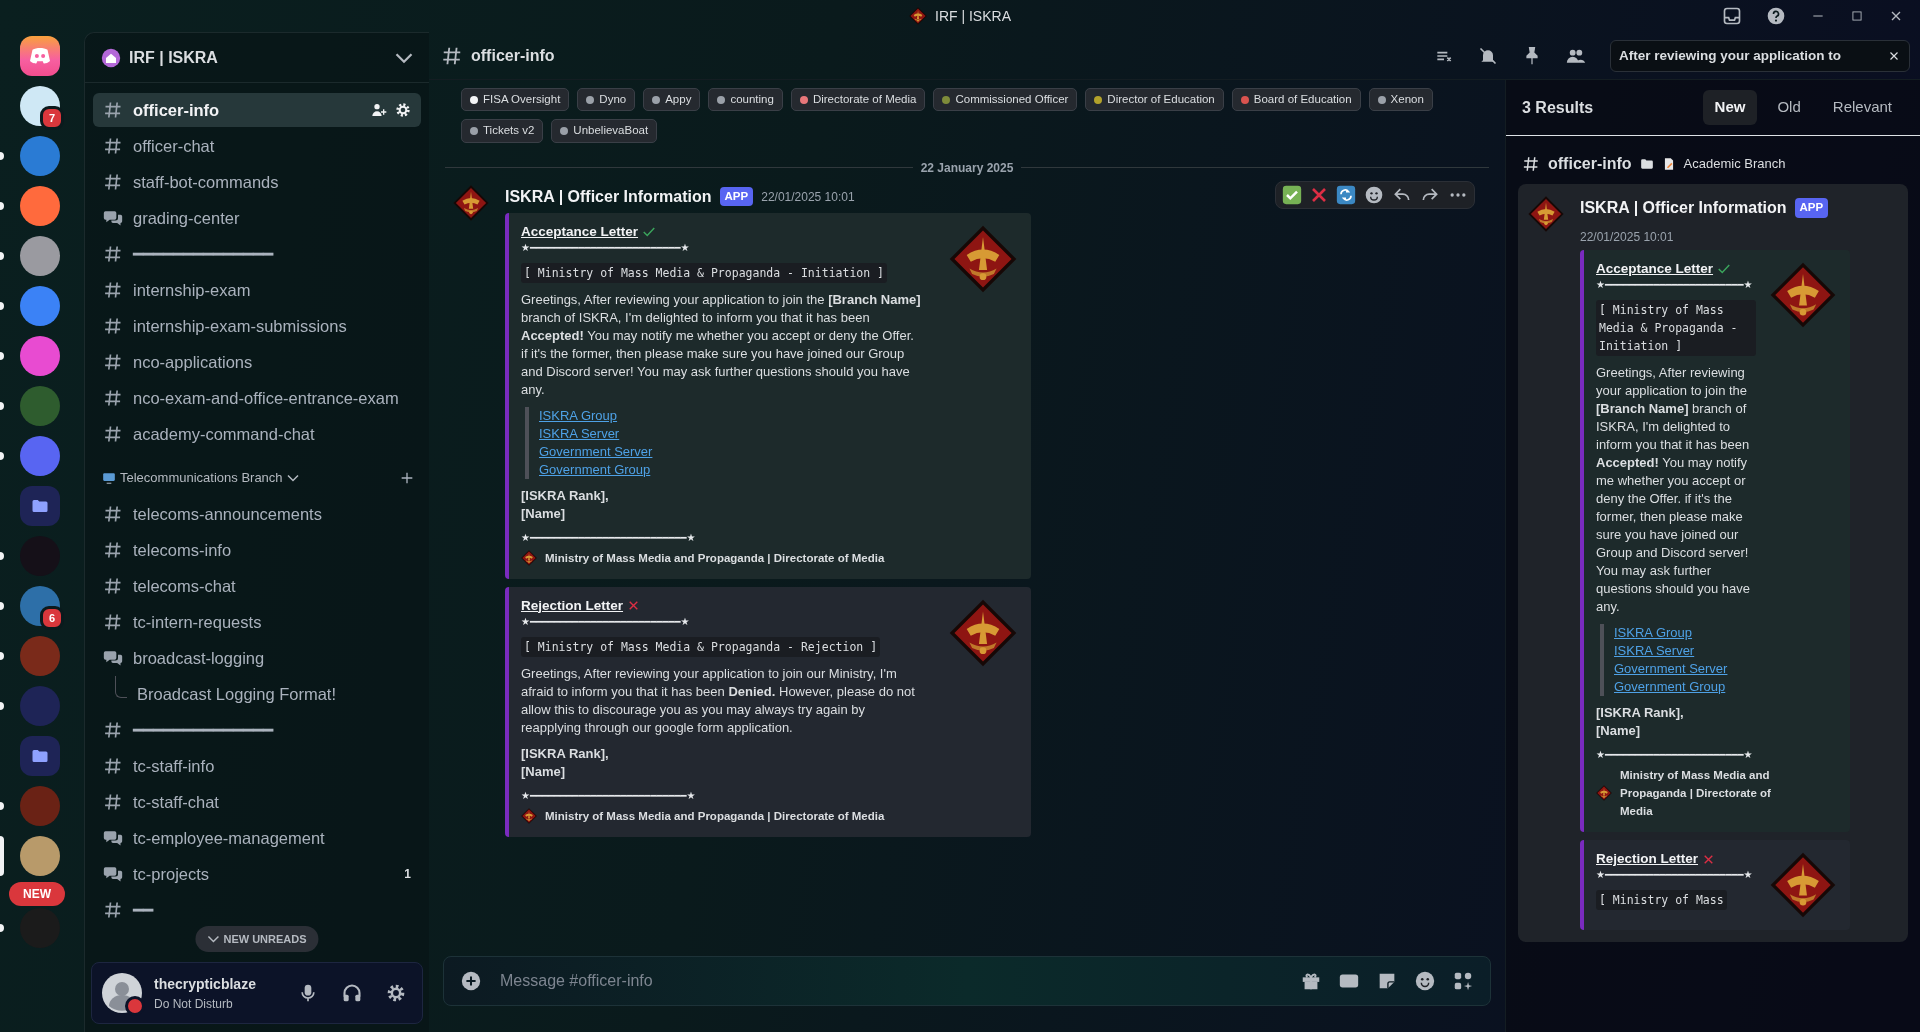  What do you see at coordinates (891, 981) in the screenshot?
I see `message-input: Message #officer-info` at bounding box center [891, 981].